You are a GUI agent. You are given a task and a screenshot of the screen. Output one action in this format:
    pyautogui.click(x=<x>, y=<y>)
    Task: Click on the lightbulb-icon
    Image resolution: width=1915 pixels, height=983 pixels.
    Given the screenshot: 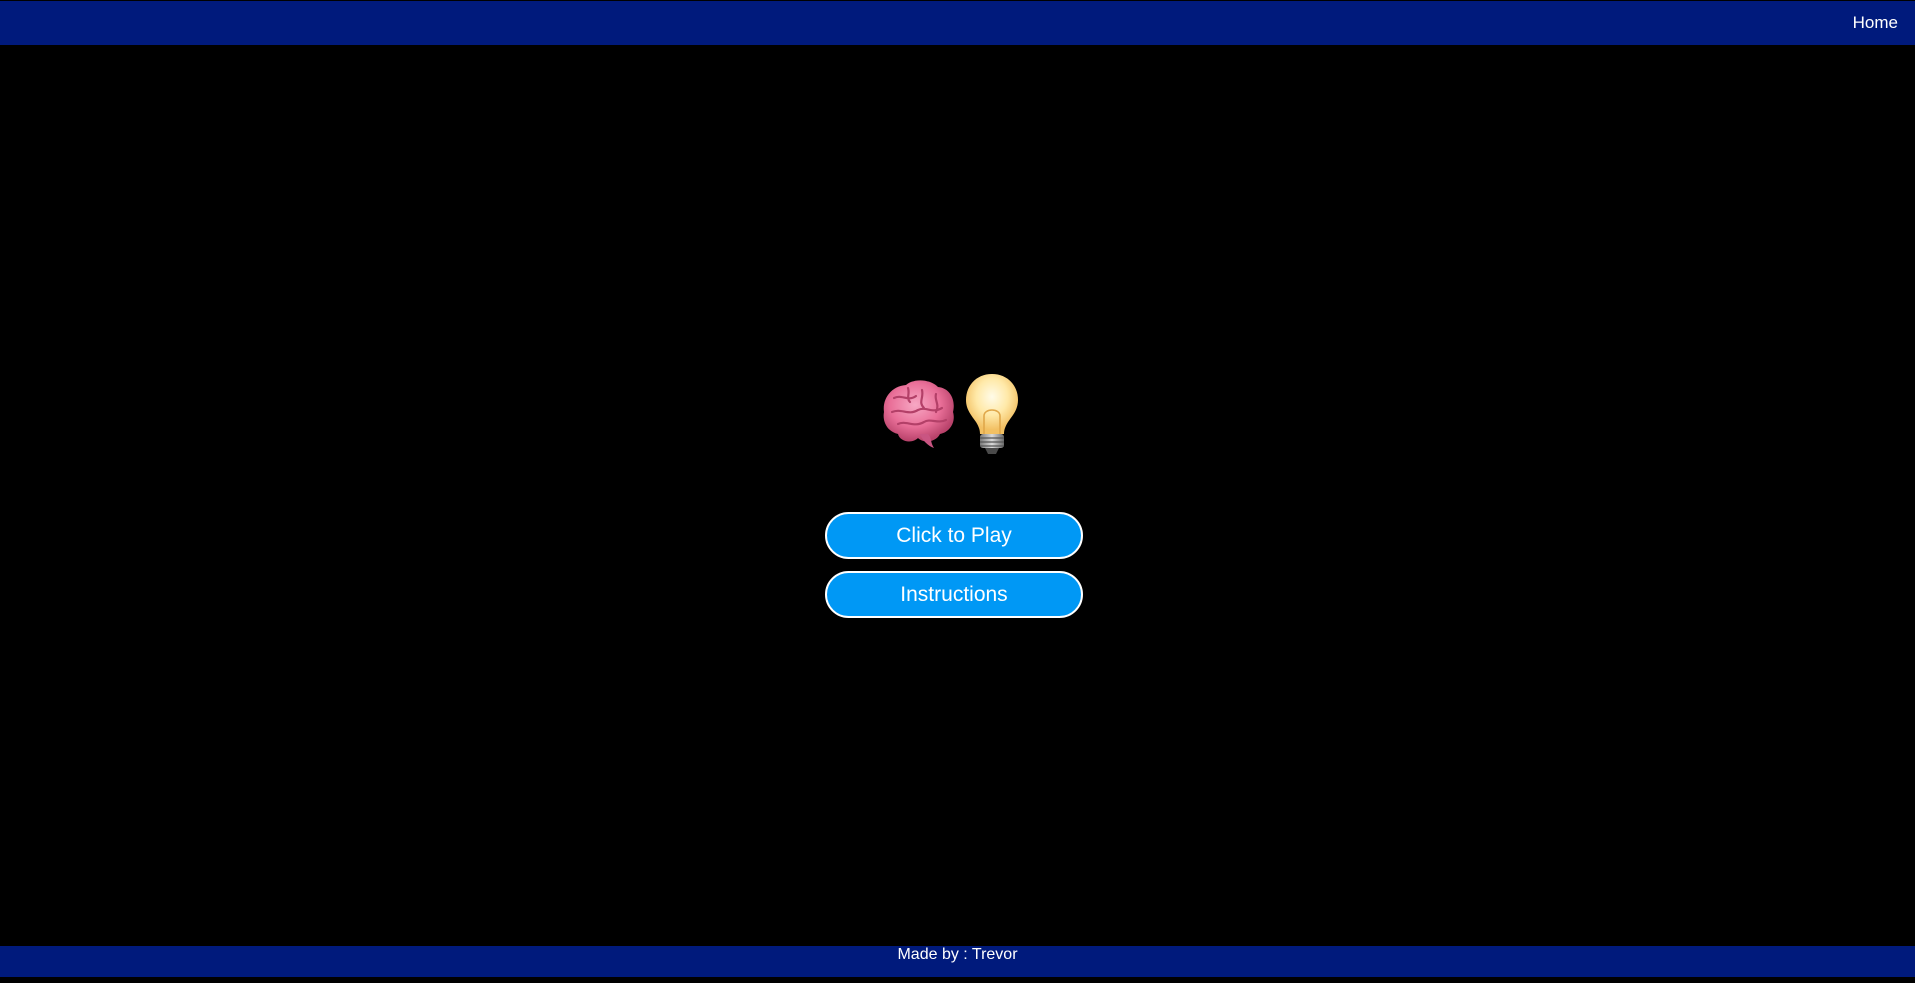 What is the action you would take?
    pyautogui.click(x=992, y=414)
    